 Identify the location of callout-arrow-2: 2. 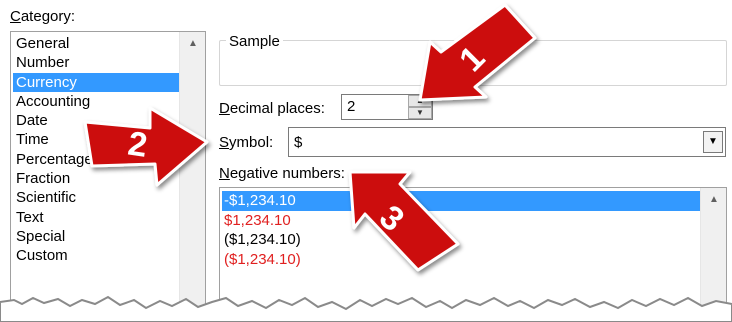
(146, 146).